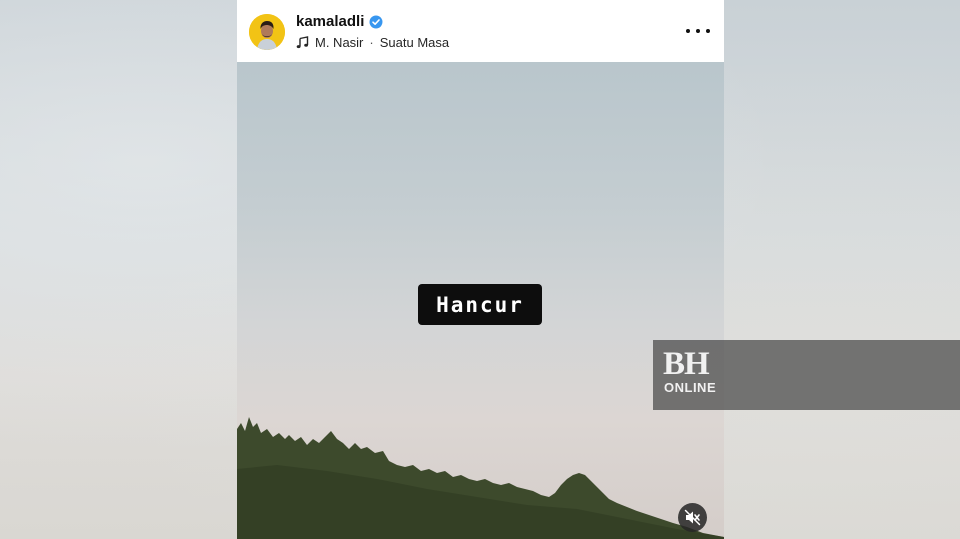 The image size is (960, 539). What do you see at coordinates (480, 31) in the screenshot?
I see `post-header: kamaladli M. Nasir · Suatu Masa` at bounding box center [480, 31].